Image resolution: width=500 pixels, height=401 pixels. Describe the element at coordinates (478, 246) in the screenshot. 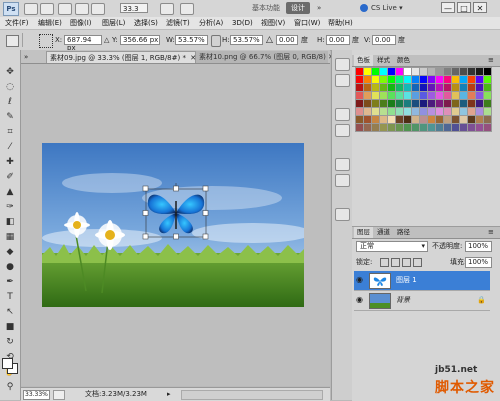

I see `opacity-field: 100%` at that location.